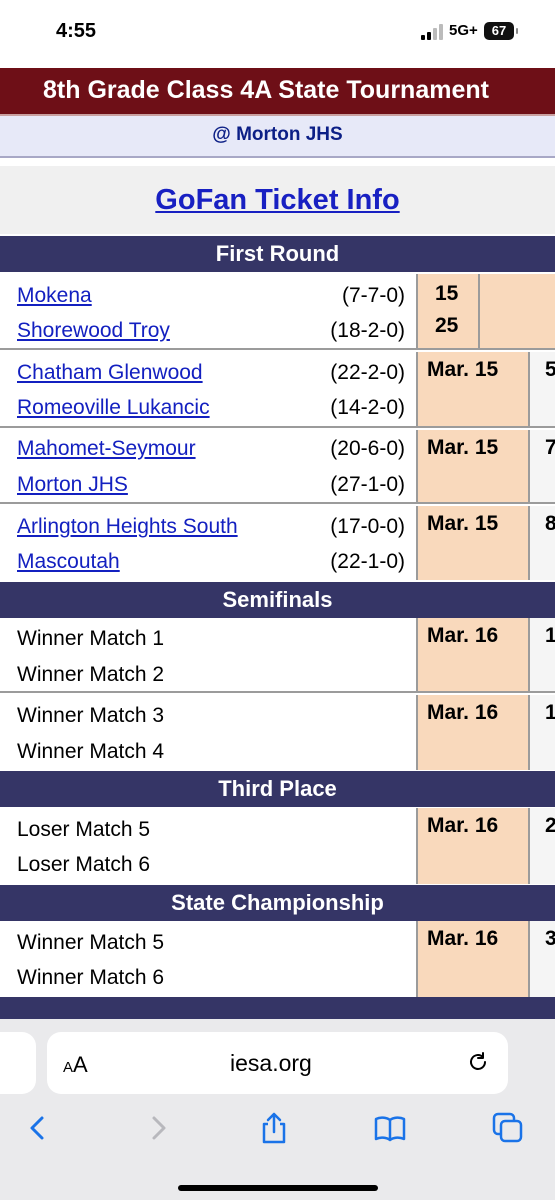 The width and height of the screenshot is (555, 1200). I want to click on match-time: 7, so click(550, 447).